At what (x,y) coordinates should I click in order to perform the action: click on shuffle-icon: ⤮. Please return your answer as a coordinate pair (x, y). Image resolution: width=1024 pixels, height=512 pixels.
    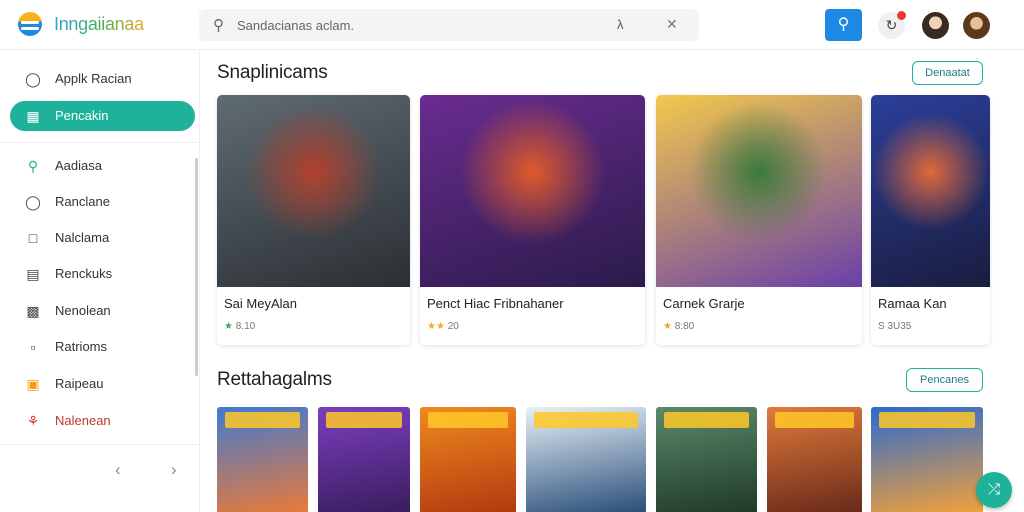
    Looking at the image, I should click on (993, 489).